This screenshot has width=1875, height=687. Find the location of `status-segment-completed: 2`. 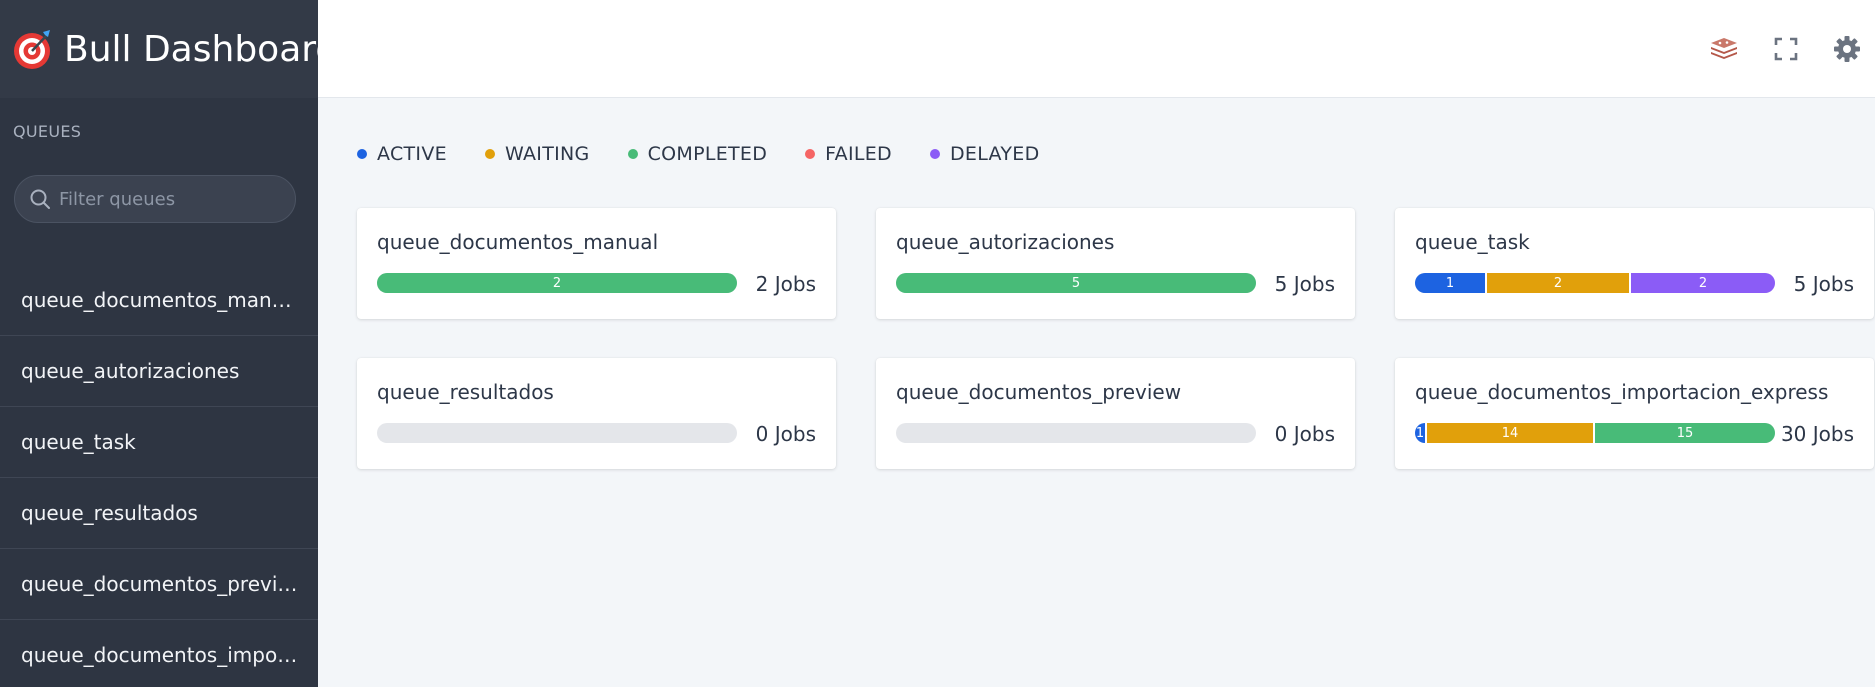

status-segment-completed: 2 is located at coordinates (557, 283).